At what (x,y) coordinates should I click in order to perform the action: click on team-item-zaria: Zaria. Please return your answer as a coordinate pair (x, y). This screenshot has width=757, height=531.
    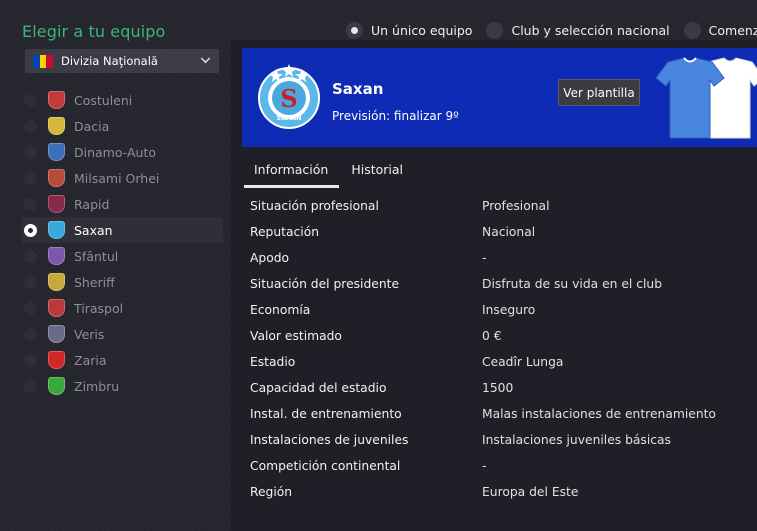
    Looking at the image, I should click on (122, 360).